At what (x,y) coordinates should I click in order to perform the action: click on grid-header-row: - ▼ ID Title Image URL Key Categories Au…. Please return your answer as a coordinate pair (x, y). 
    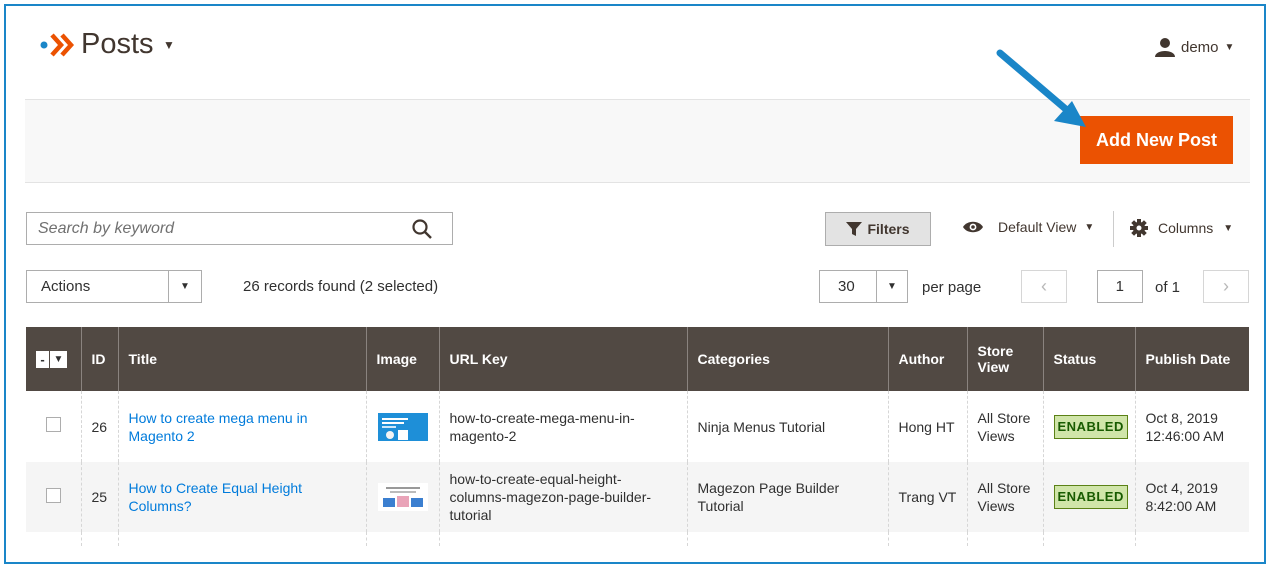
    Looking at the image, I should click on (637, 359).